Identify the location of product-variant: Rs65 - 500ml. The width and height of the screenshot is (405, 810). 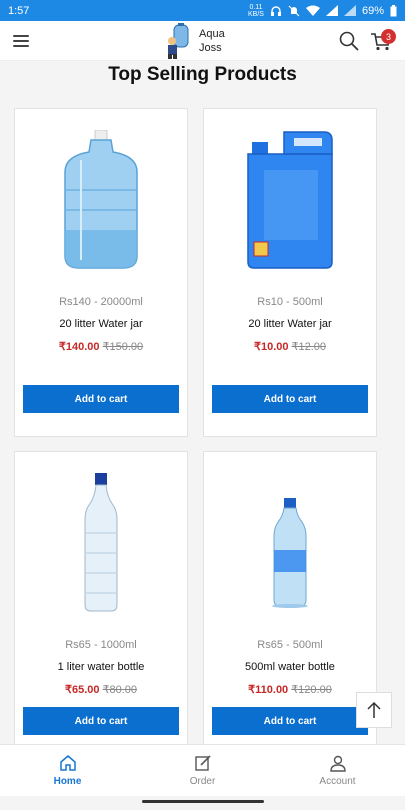
(290, 645).